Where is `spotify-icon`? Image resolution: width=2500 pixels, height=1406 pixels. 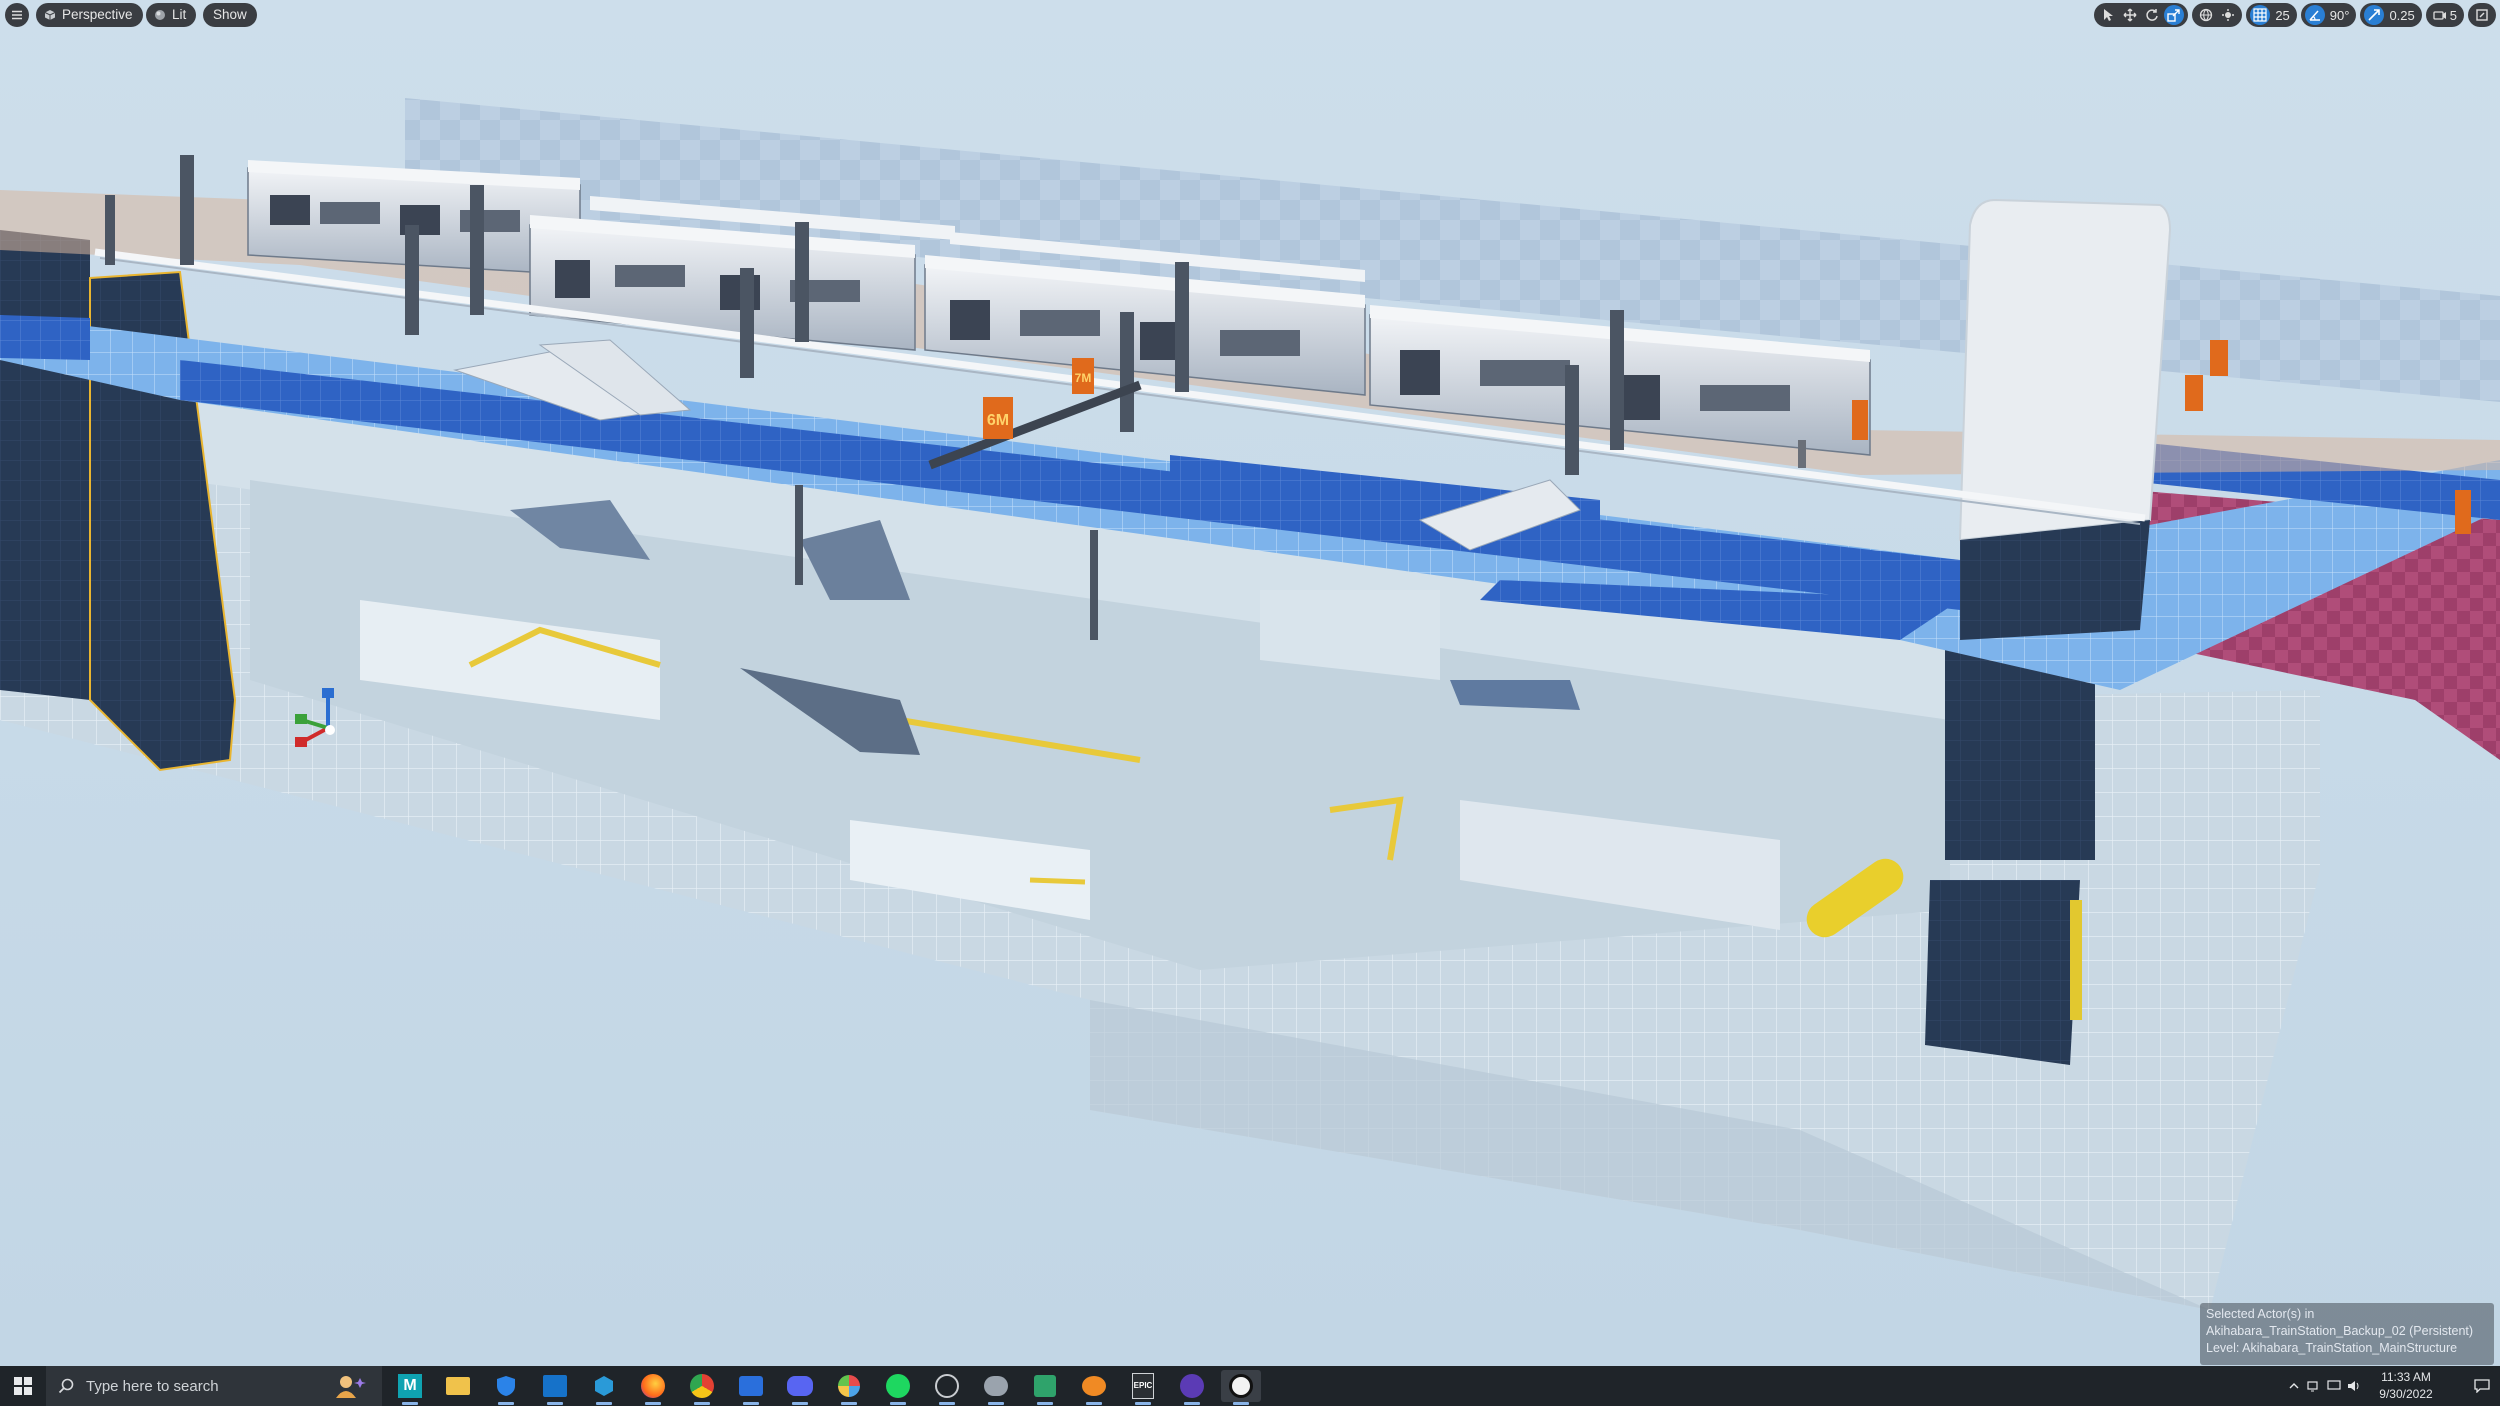 spotify-icon is located at coordinates (898, 1387).